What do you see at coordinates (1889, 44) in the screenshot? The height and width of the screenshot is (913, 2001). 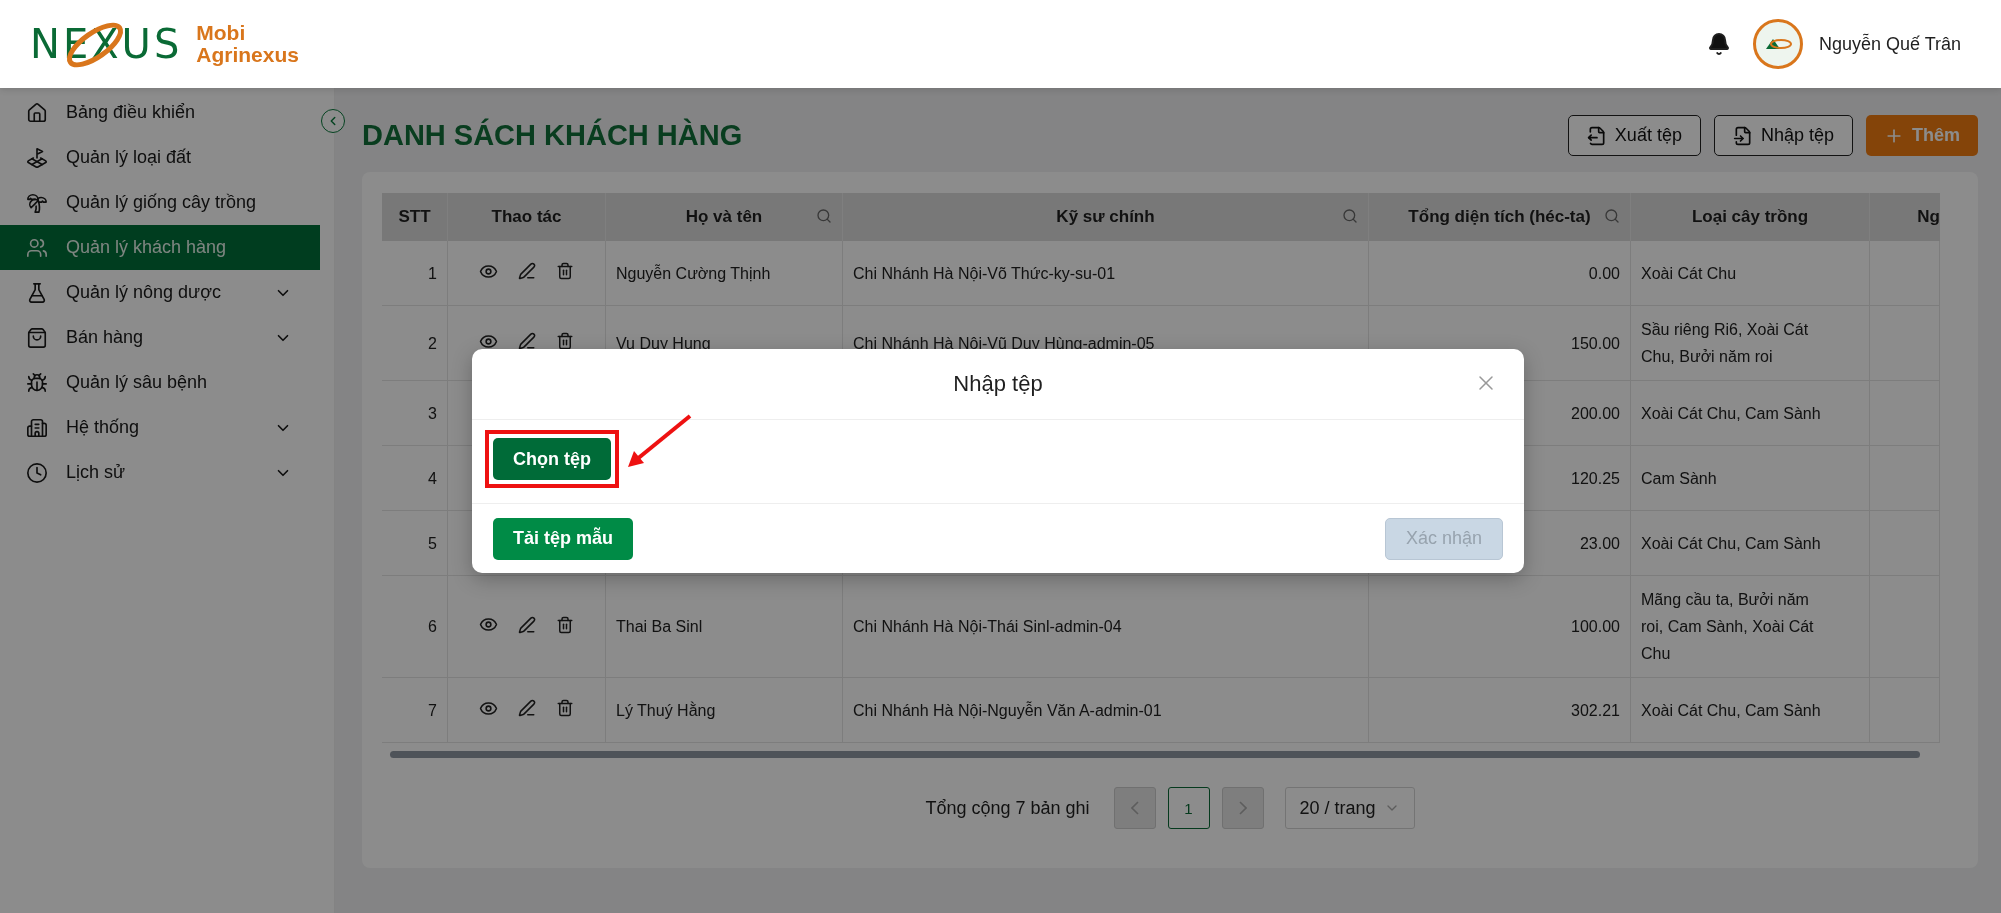 I see `user-name: Nguyễn Quế Trân` at bounding box center [1889, 44].